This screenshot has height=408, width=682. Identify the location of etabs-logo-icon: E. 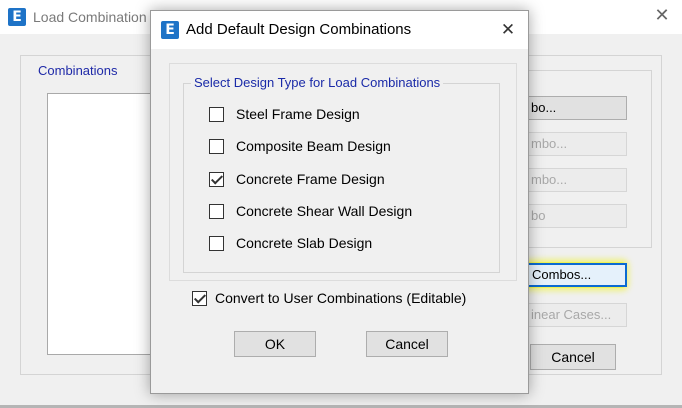
(17, 17).